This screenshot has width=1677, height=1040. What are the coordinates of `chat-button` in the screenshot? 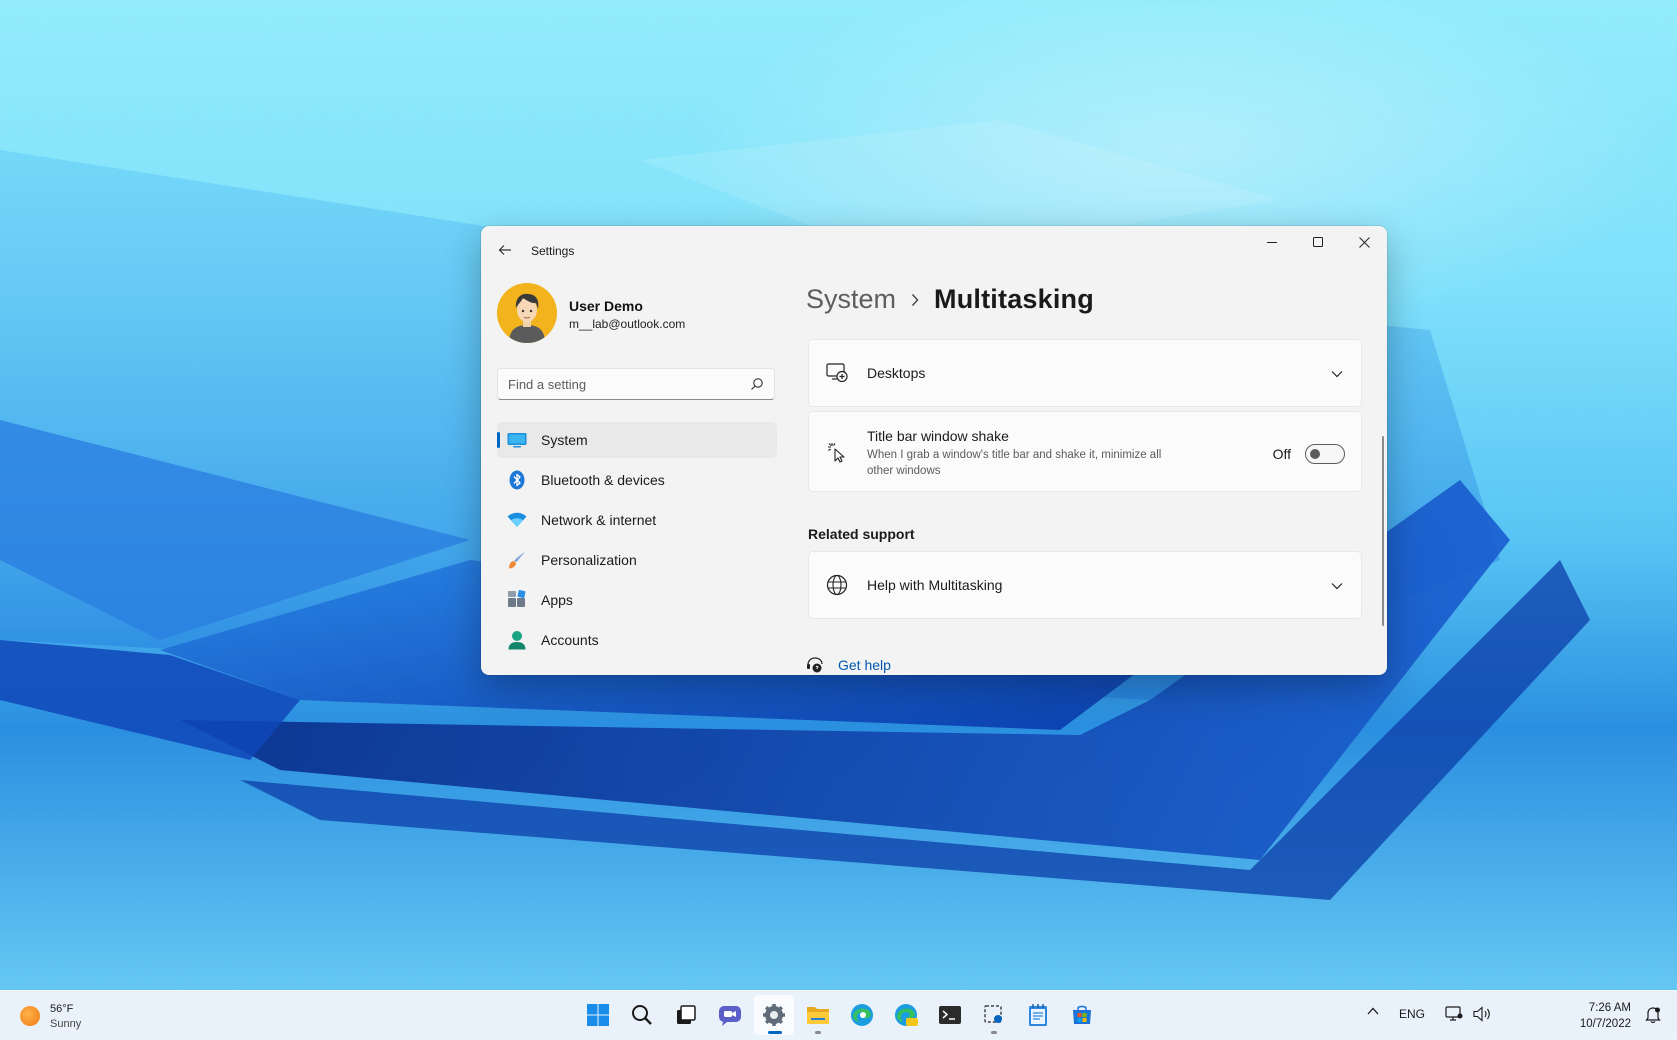 It's located at (730, 1015).